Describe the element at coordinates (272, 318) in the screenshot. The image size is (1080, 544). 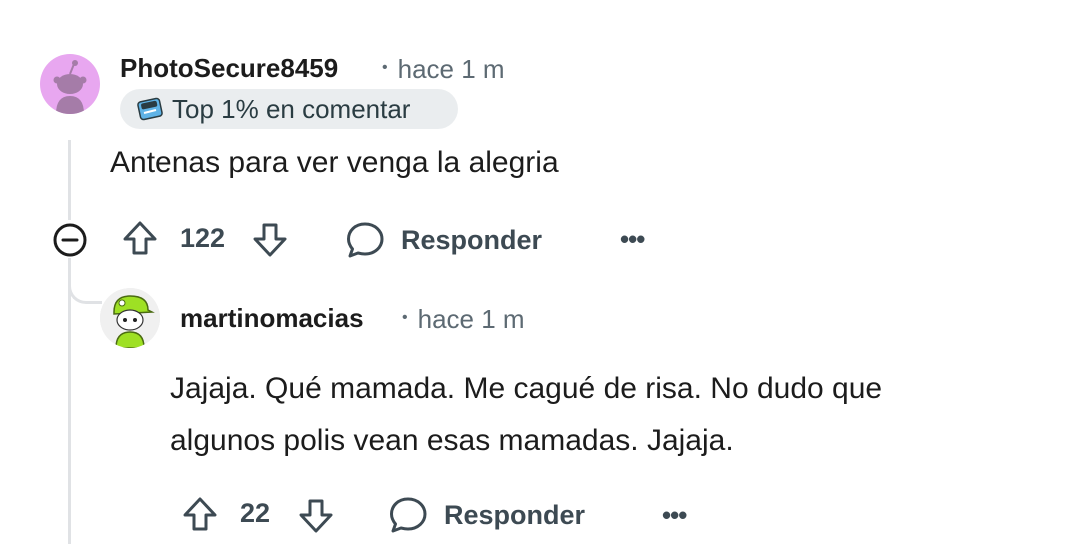
I see `username: martinomacias` at that location.